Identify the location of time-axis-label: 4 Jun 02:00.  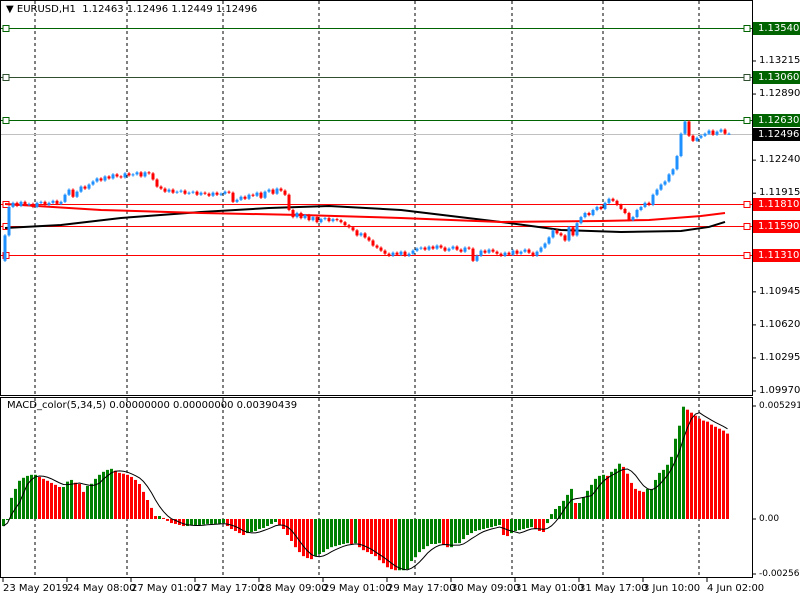
(736, 588).